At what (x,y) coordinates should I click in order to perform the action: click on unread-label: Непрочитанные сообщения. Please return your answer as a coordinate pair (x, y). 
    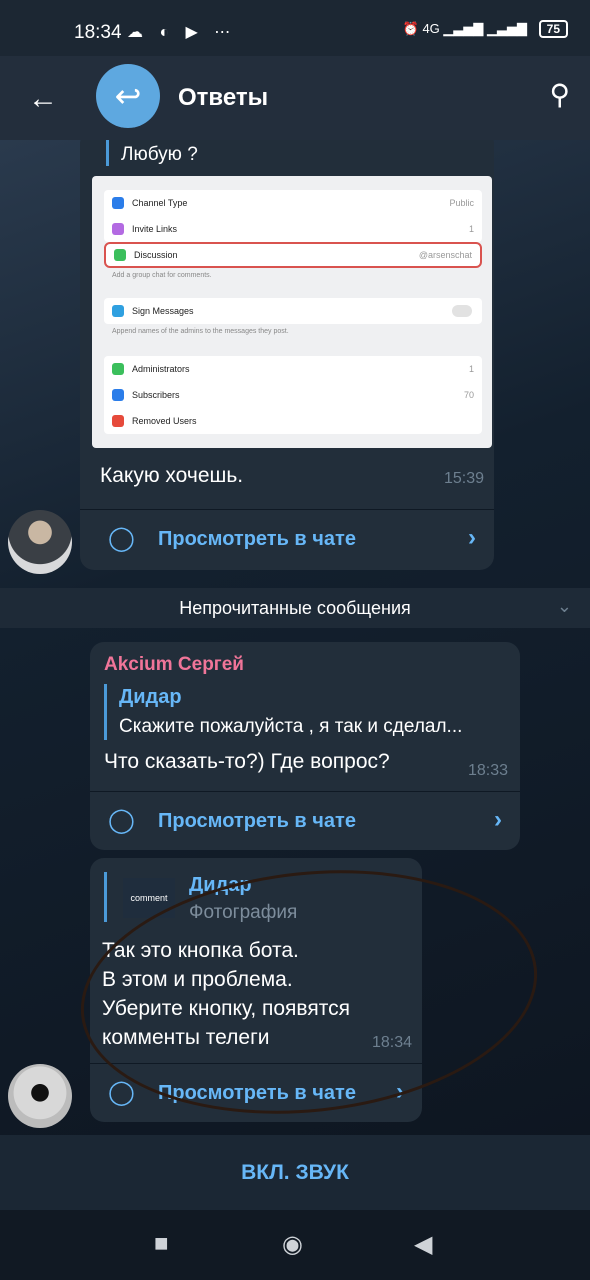
    Looking at the image, I should click on (295, 608).